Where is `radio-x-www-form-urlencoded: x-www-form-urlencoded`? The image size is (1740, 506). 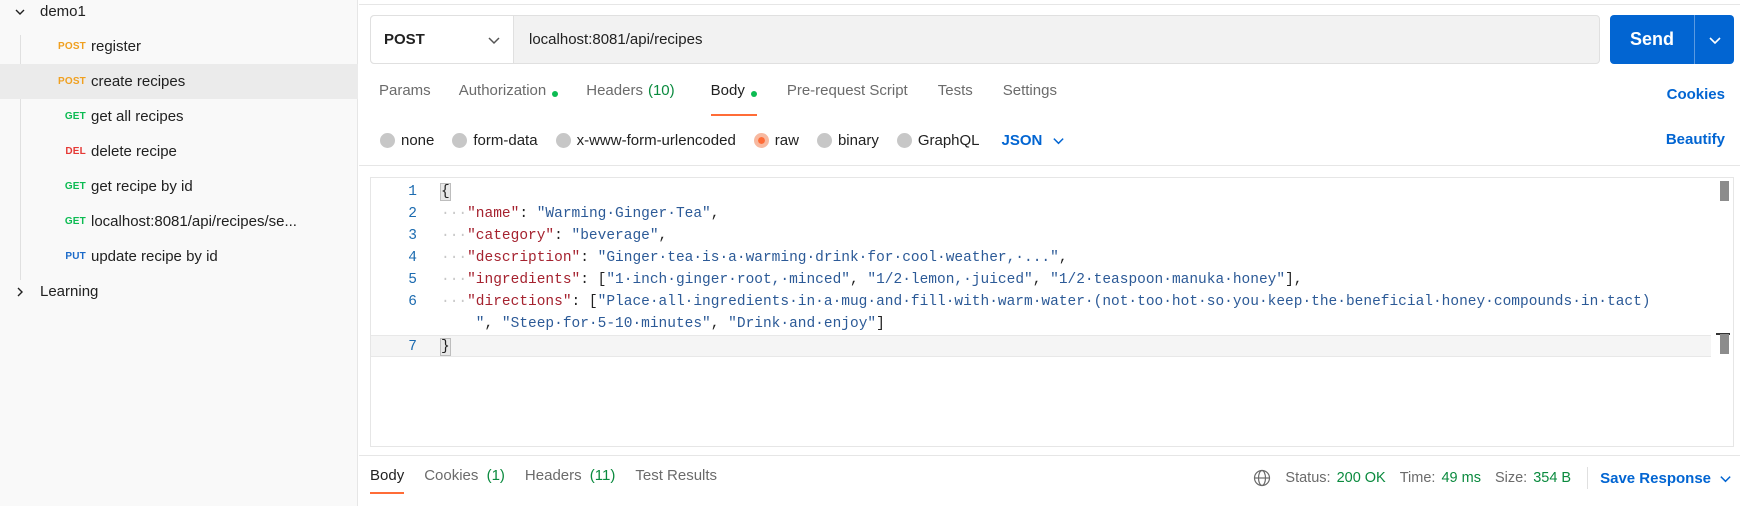 radio-x-www-form-urlencoded: x-www-form-urlencoded is located at coordinates (645, 140).